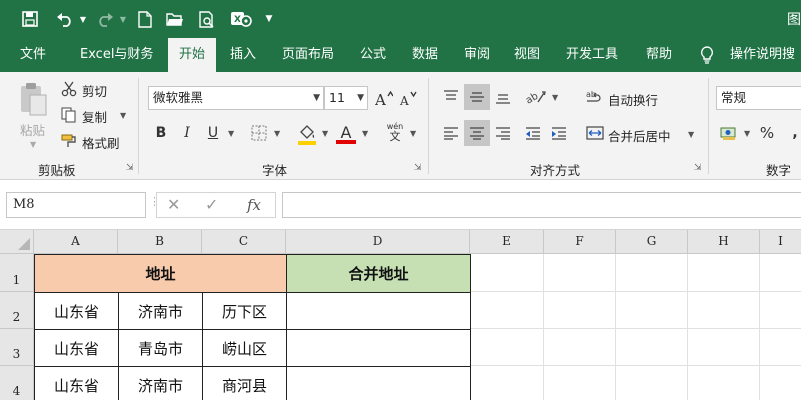 This screenshot has height=400, width=801. Describe the element at coordinates (65, 19) in the screenshot. I see `undo-icon` at that location.